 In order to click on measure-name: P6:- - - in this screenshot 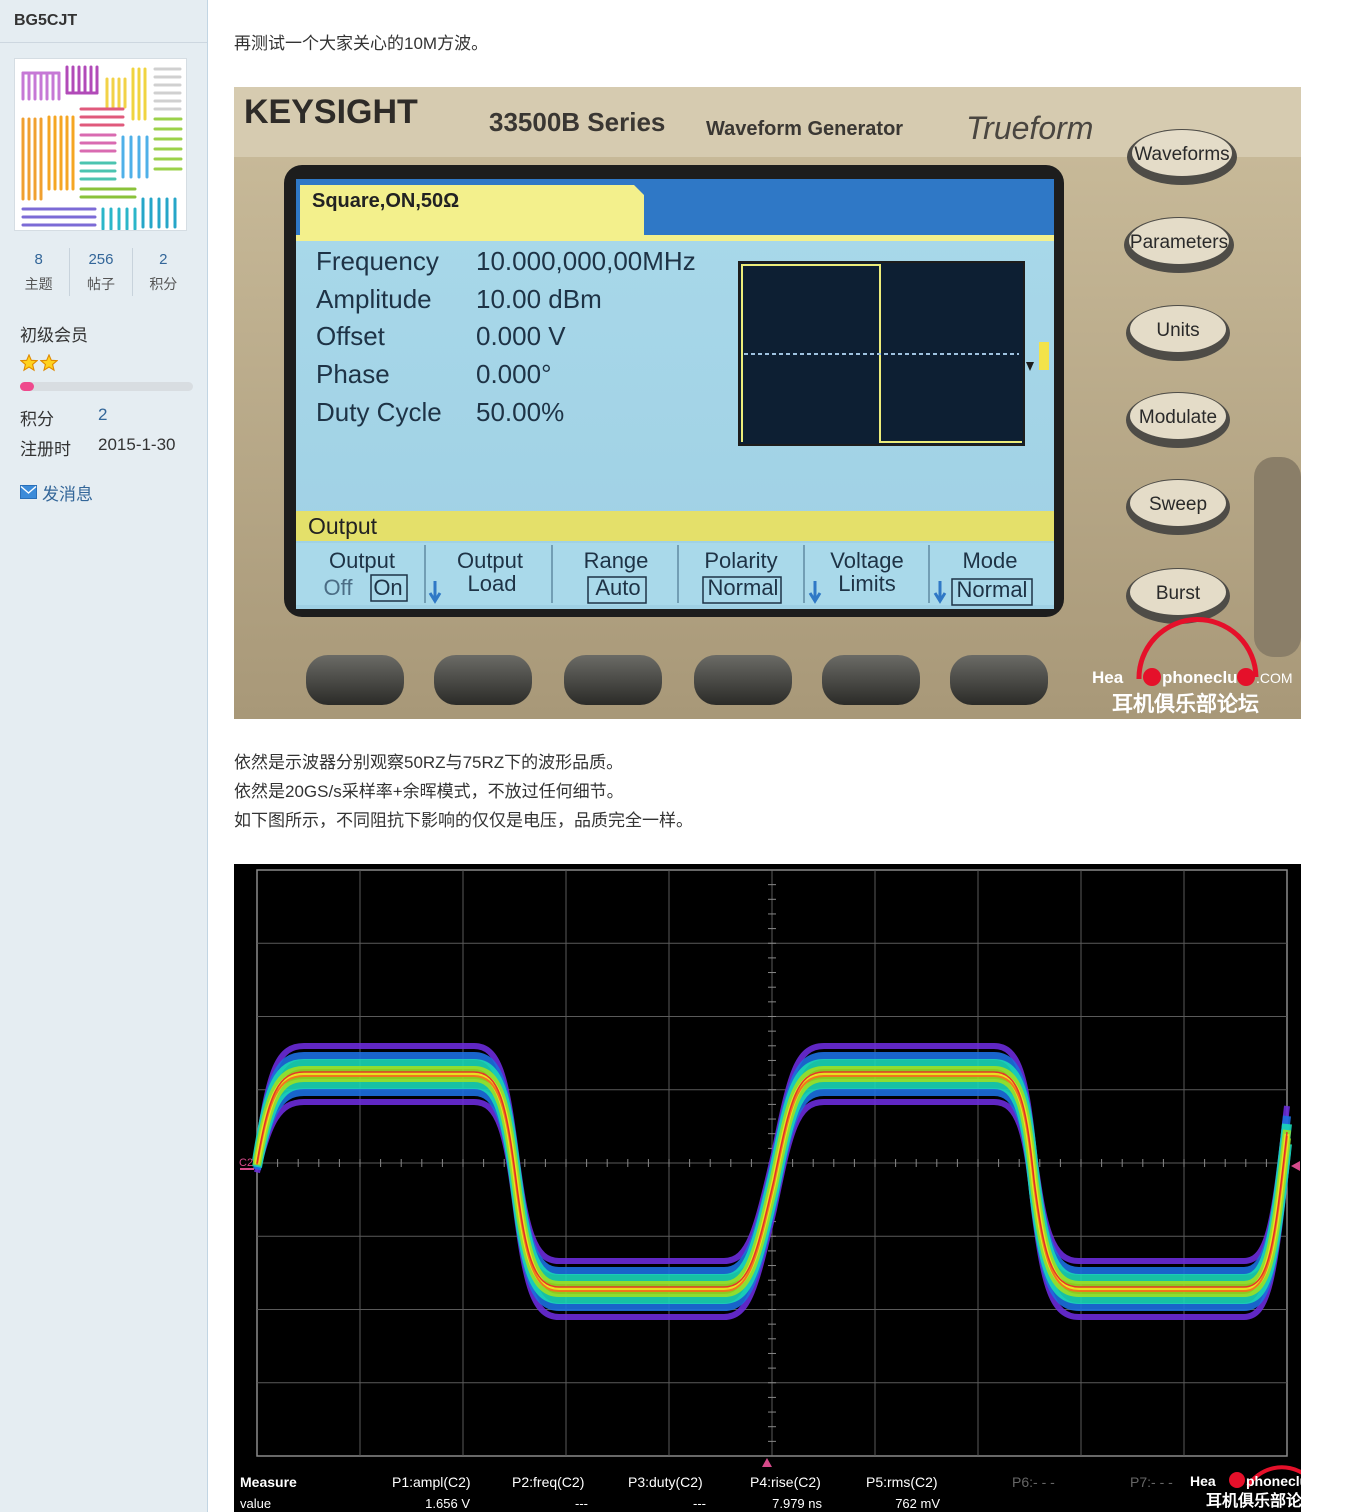, I will do `click(1033, 1482)`.